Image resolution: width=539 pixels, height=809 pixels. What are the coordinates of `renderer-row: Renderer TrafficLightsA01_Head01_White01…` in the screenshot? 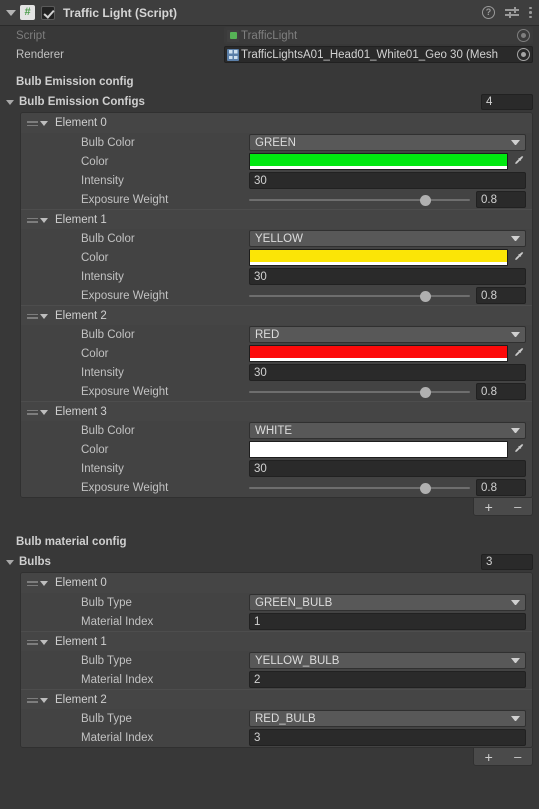 It's located at (269, 54).